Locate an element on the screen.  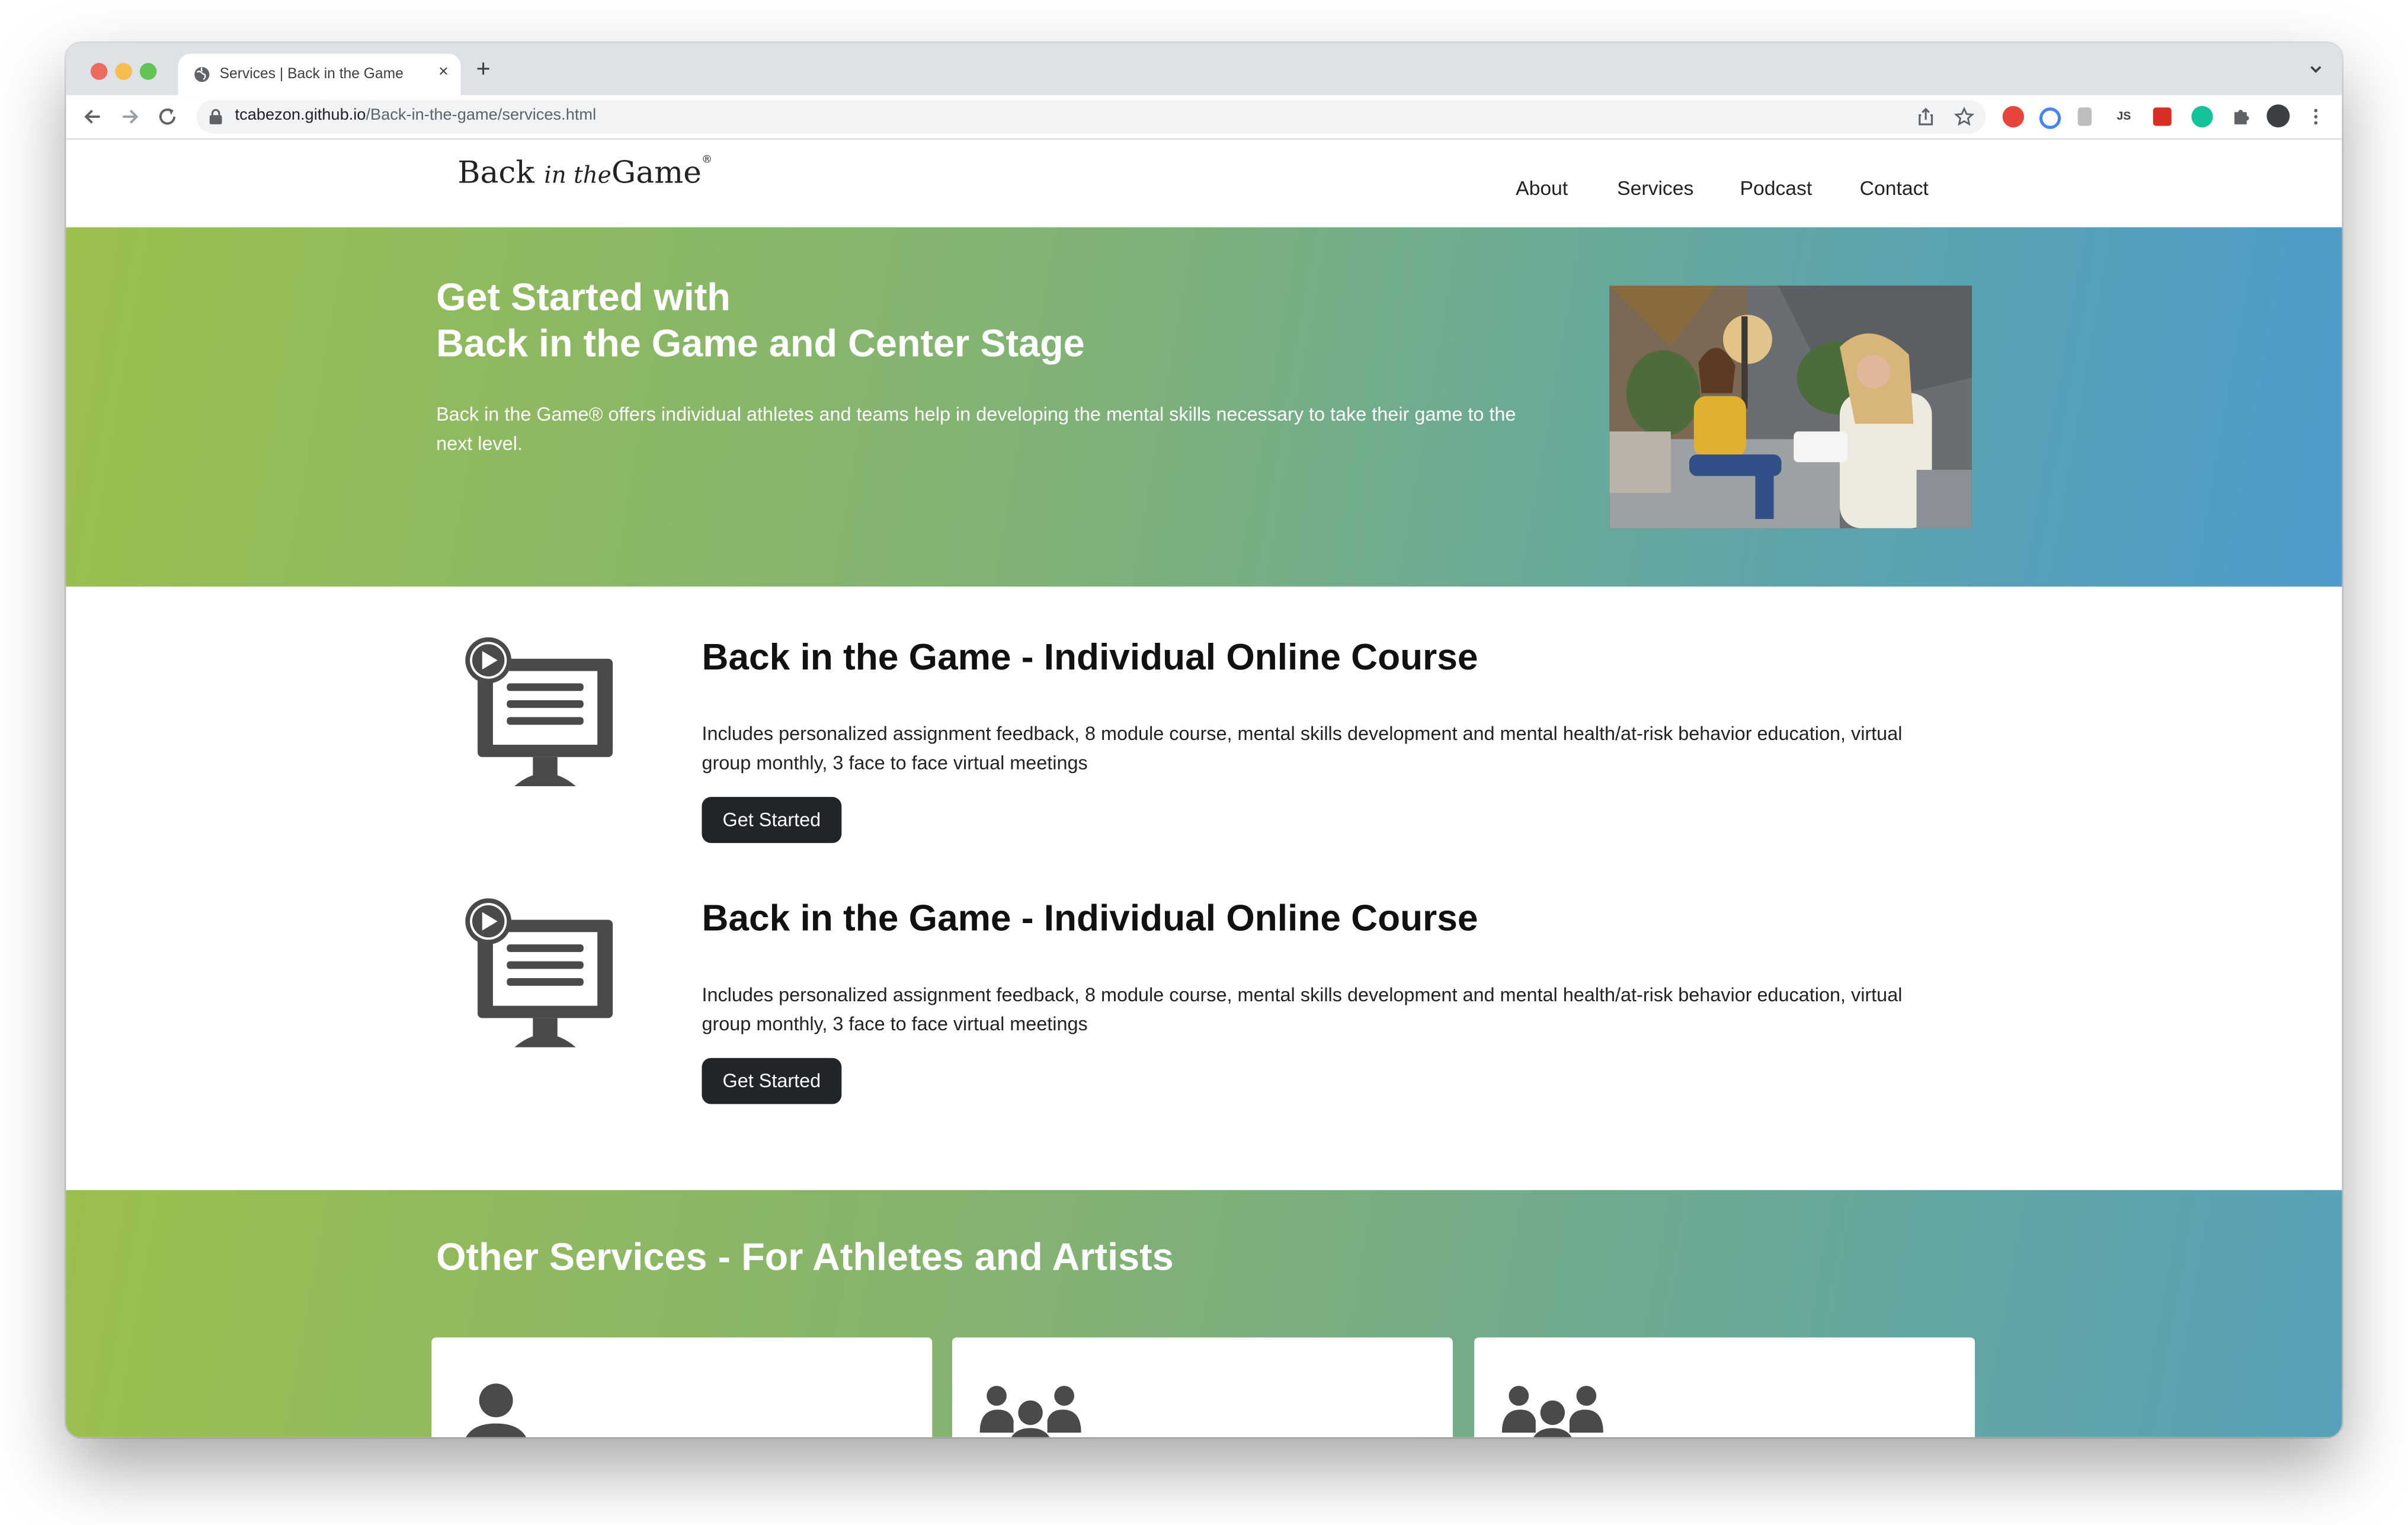
nav-contact: Contact is located at coordinates (1894, 188).